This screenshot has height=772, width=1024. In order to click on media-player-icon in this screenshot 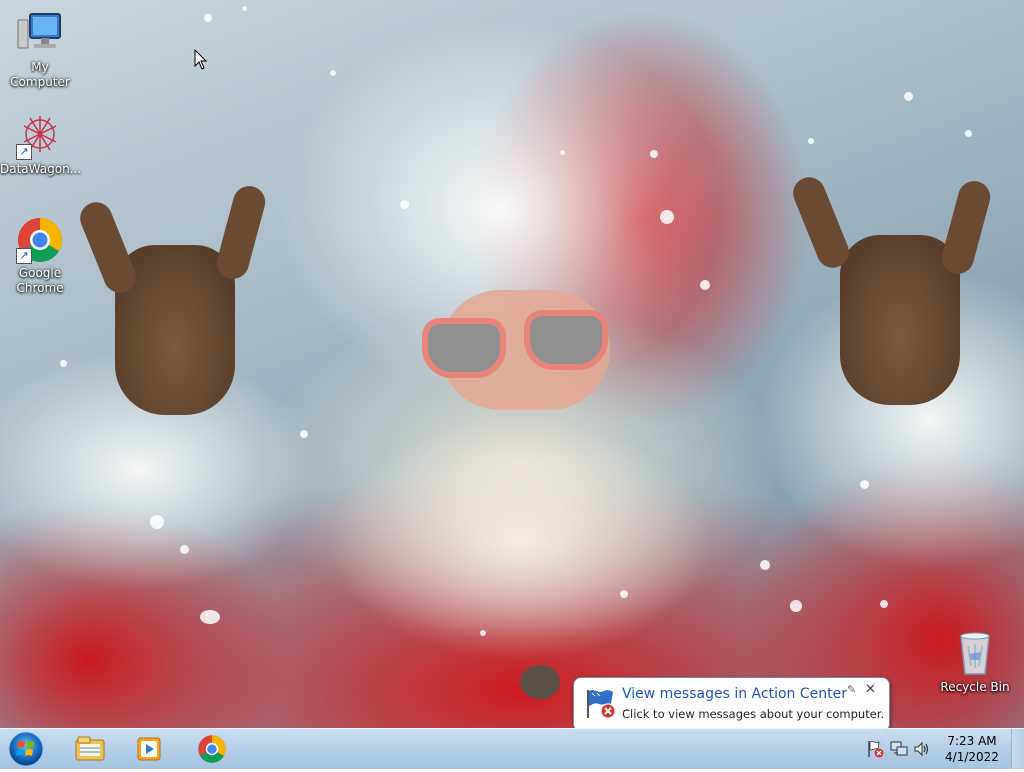, I will do `click(149, 749)`.